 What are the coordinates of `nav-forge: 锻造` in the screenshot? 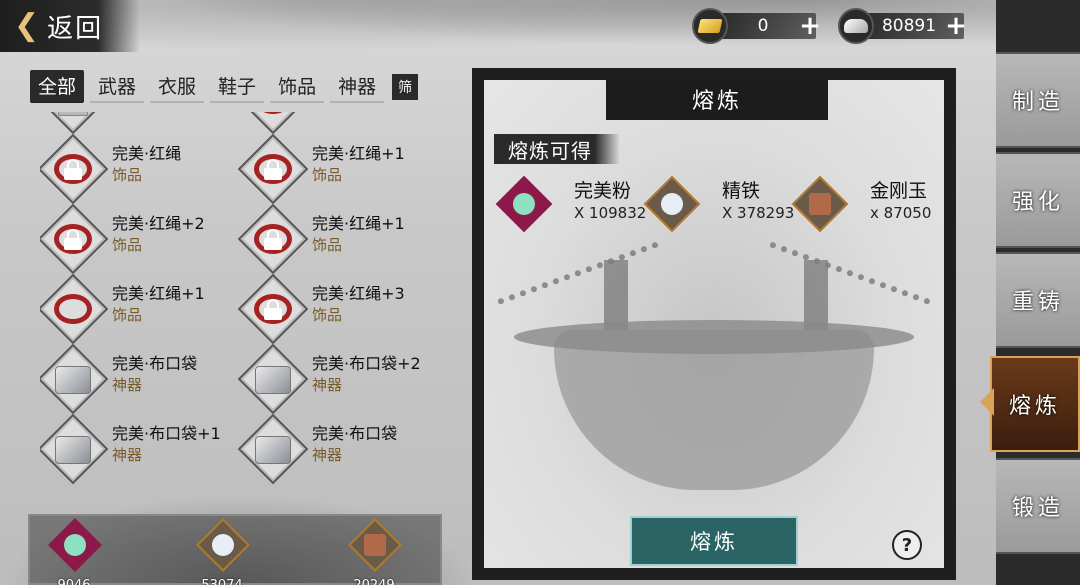 It's located at (1038, 506).